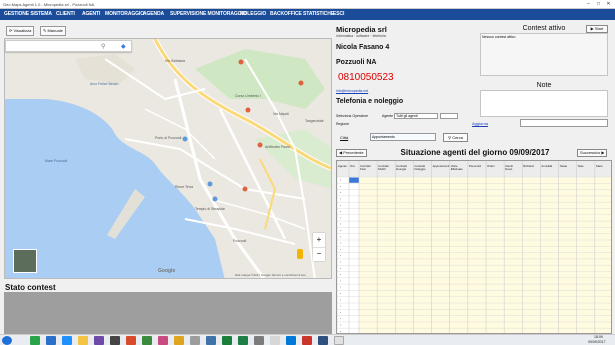  Describe the element at coordinates (598, 4) in the screenshot. I see `maximize-button: □` at that location.